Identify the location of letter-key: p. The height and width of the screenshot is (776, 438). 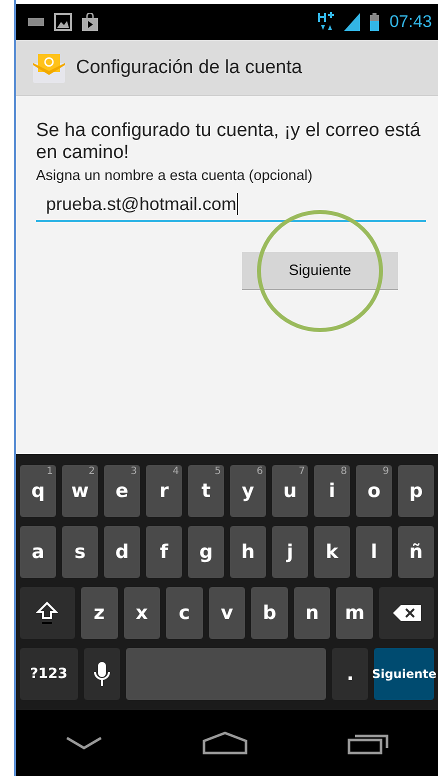
(416, 490).